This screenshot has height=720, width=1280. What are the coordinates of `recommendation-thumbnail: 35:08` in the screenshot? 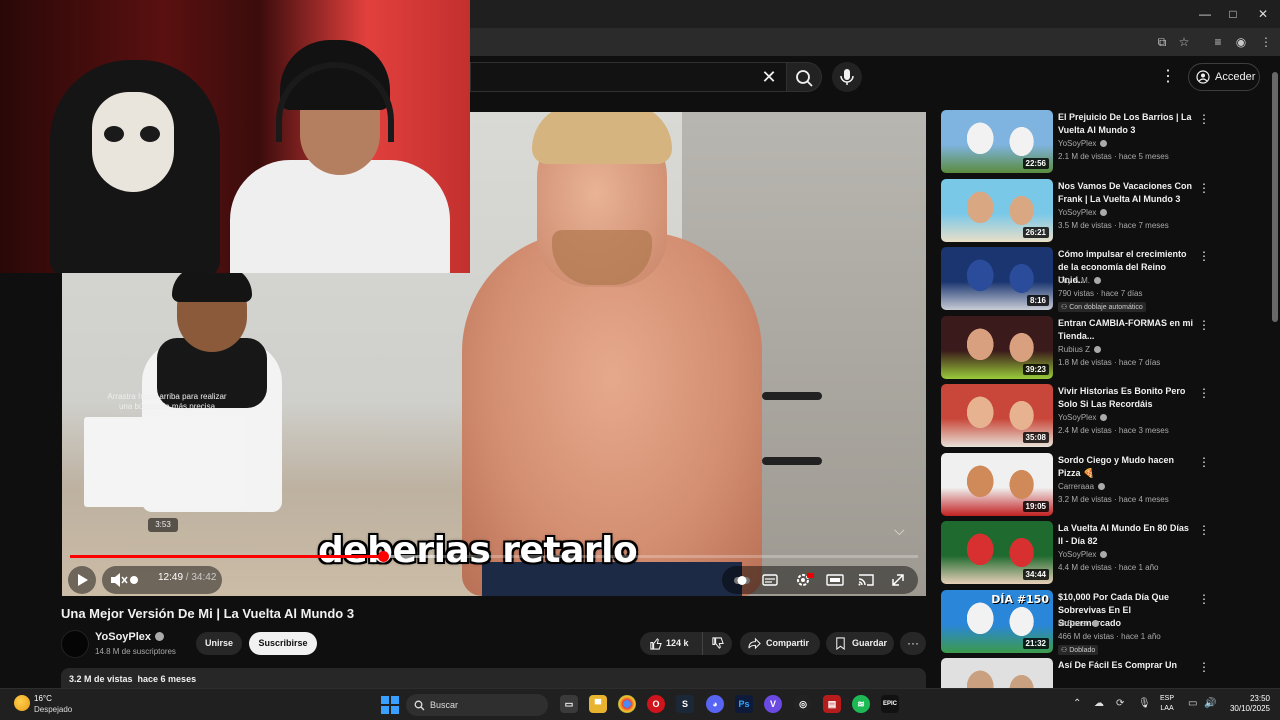 It's located at (997, 415).